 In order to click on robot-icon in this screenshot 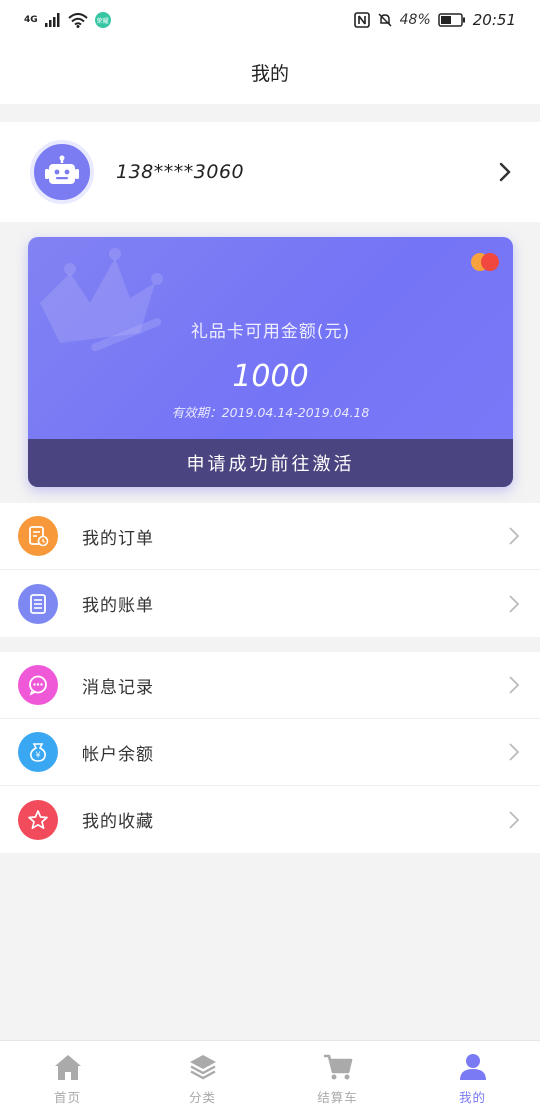, I will do `click(62, 169)`.